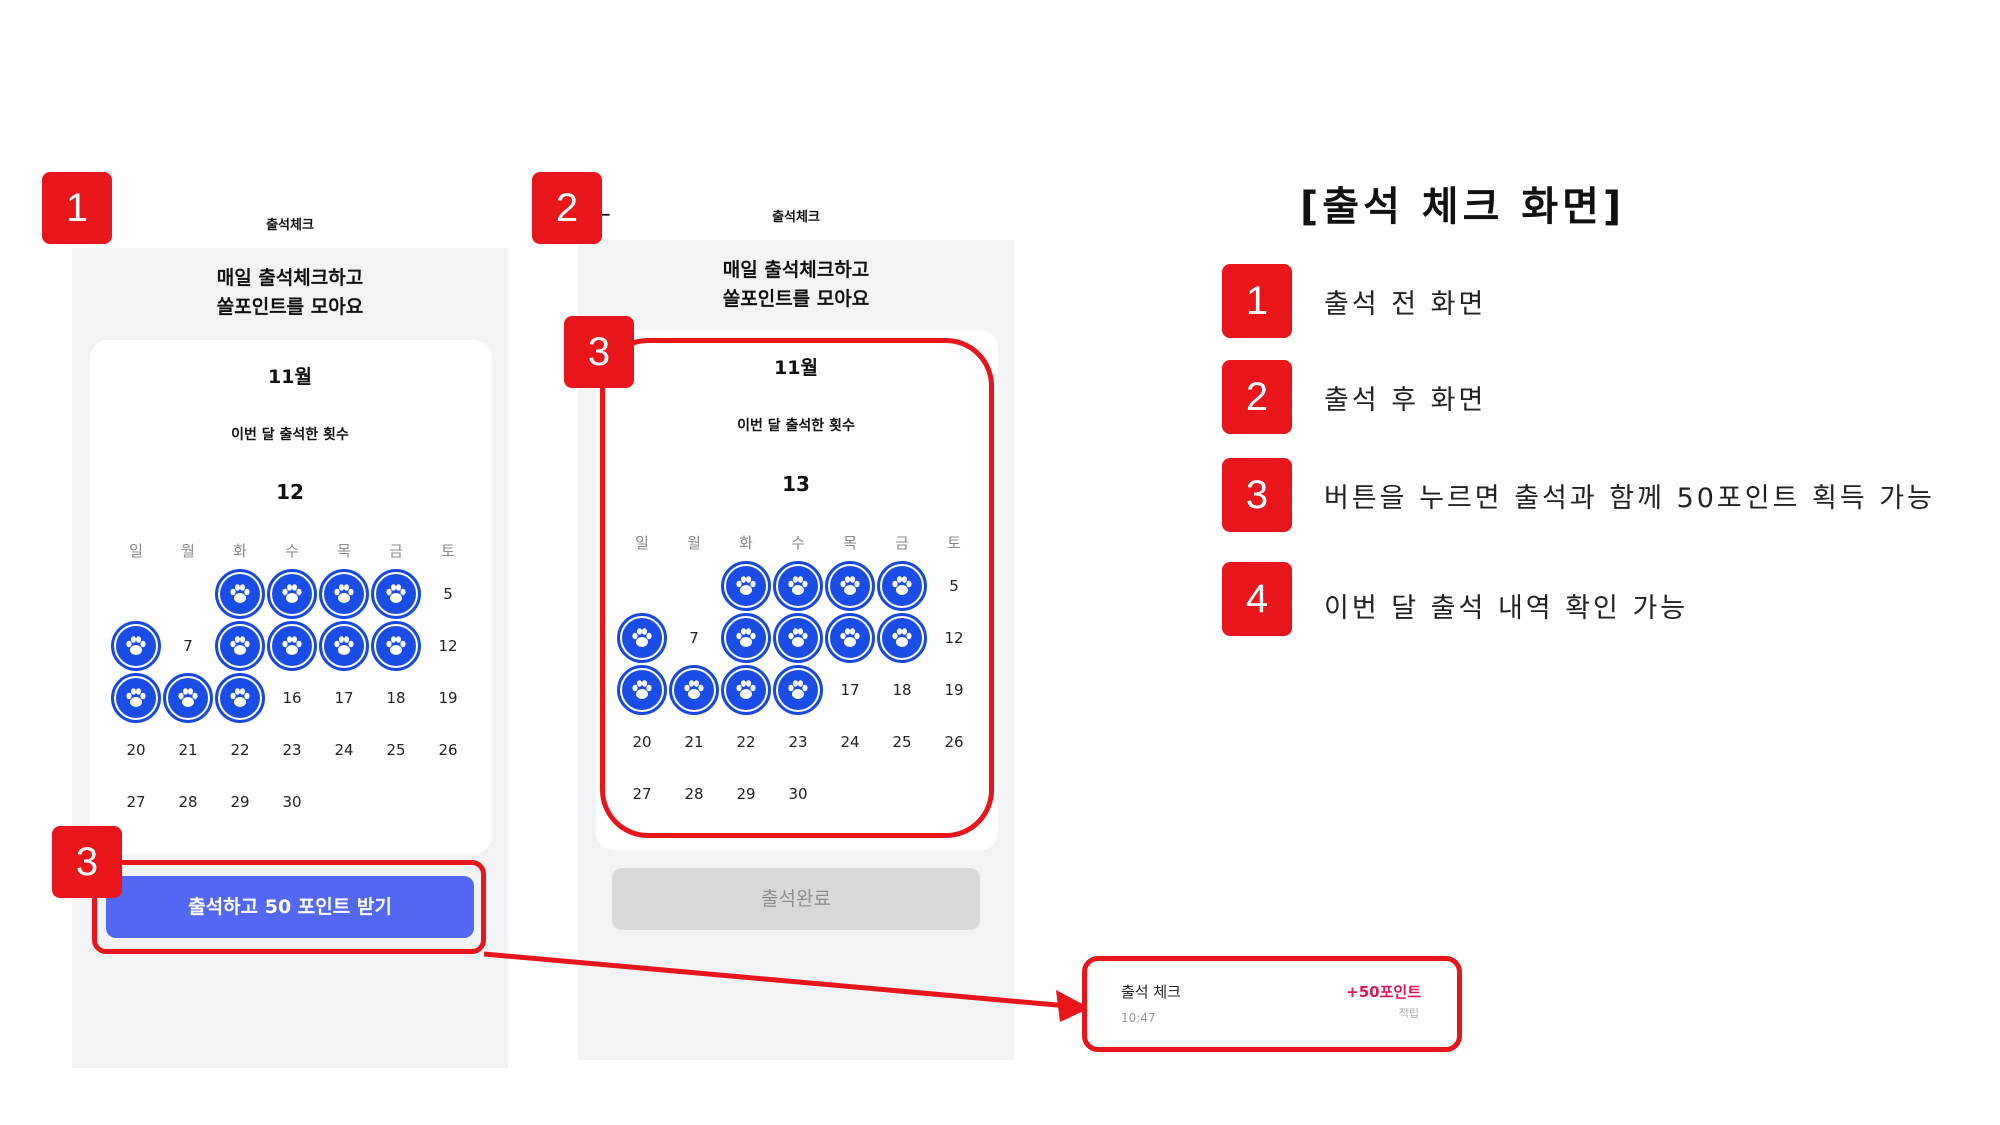 This screenshot has width=2000, height=1125. I want to click on connector-arrow, so click(786, 986).